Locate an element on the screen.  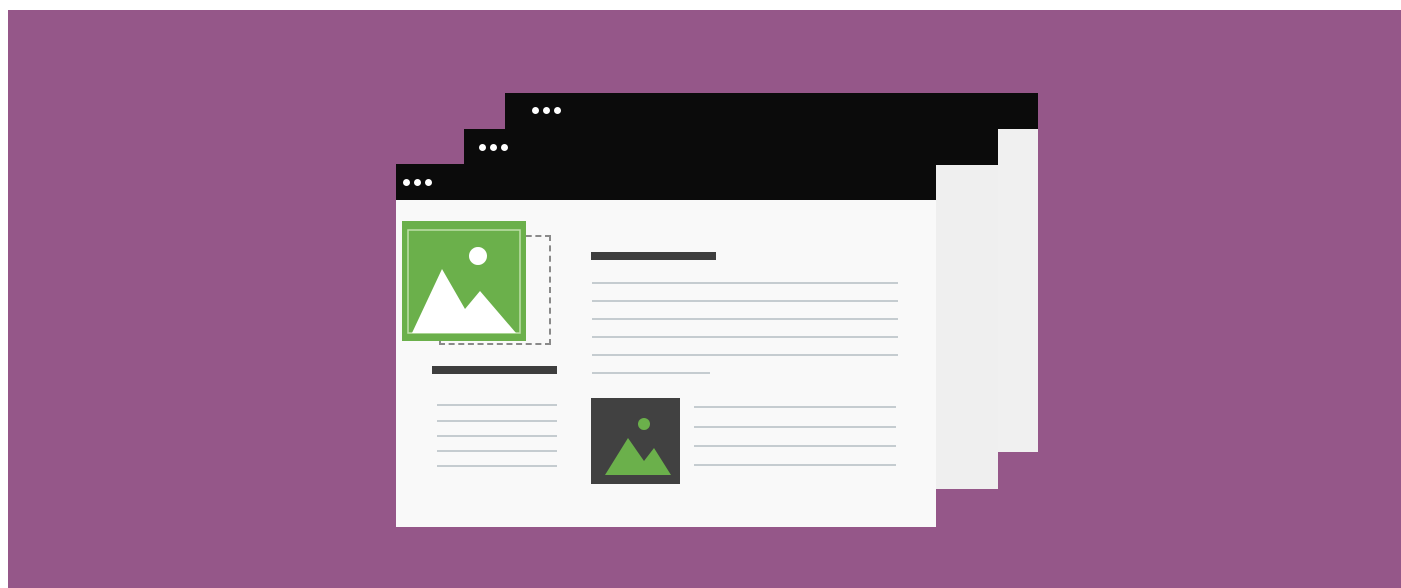
right-heading-bar is located at coordinates (653, 256).